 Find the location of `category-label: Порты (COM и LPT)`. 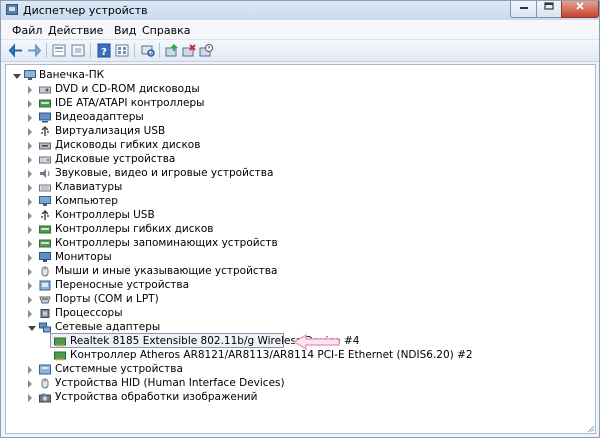

category-label: Порты (COM и LPT) is located at coordinates (107, 299).